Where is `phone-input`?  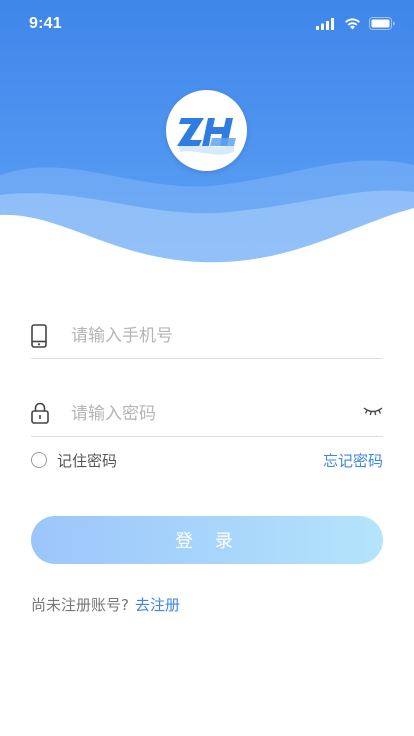
phone-input is located at coordinates (216, 336).